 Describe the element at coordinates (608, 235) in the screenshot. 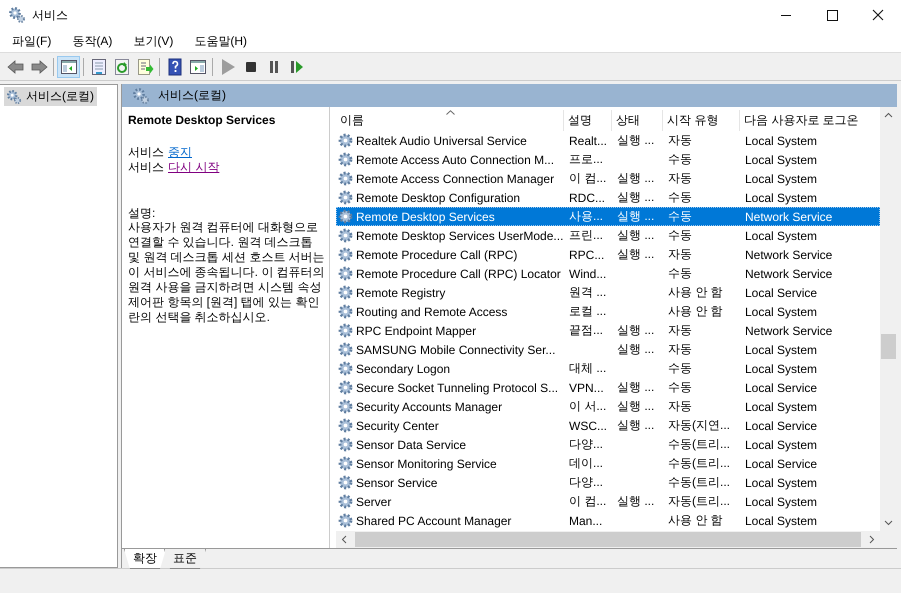

I see `service-row: Remote Desktop Services UserMode... 프린... 실행 ... 수동 Local System` at that location.